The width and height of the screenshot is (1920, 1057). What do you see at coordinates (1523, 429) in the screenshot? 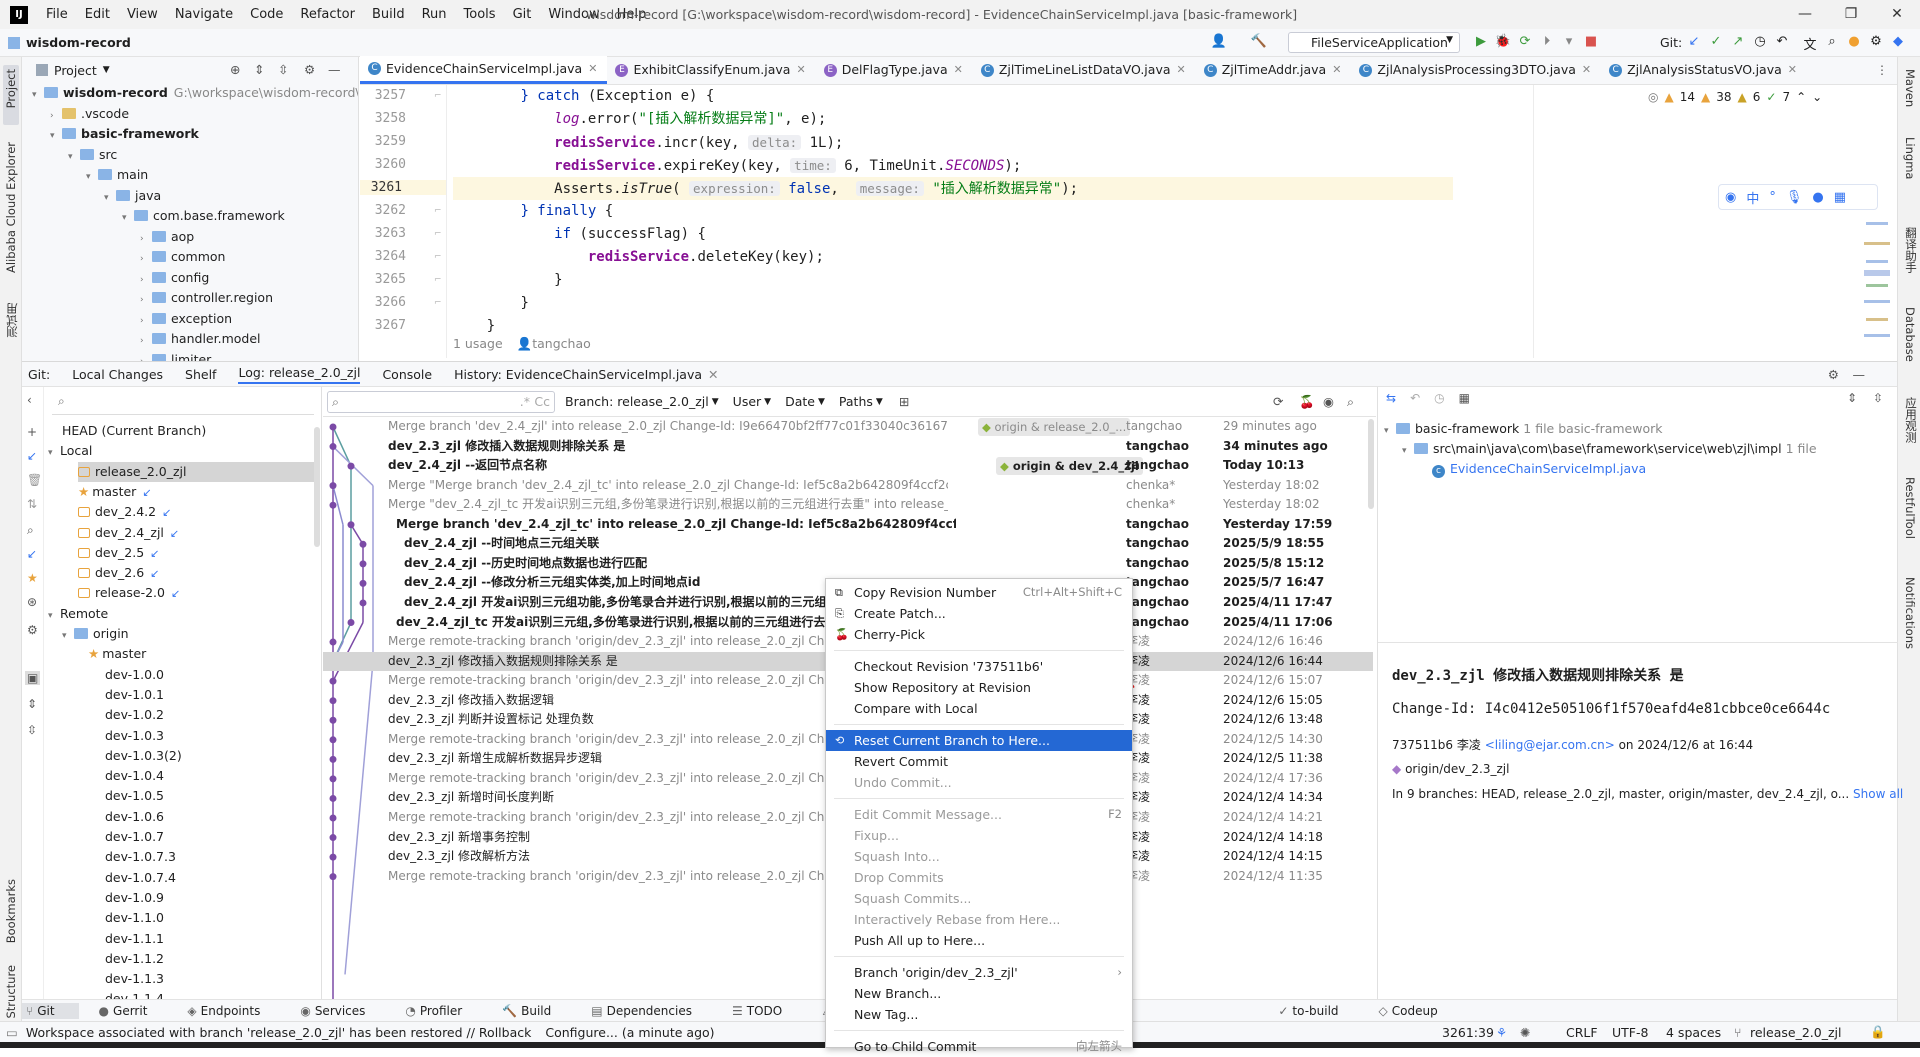
I see `changed-root: ▾ basic-framework 1 file basic-framework` at bounding box center [1523, 429].